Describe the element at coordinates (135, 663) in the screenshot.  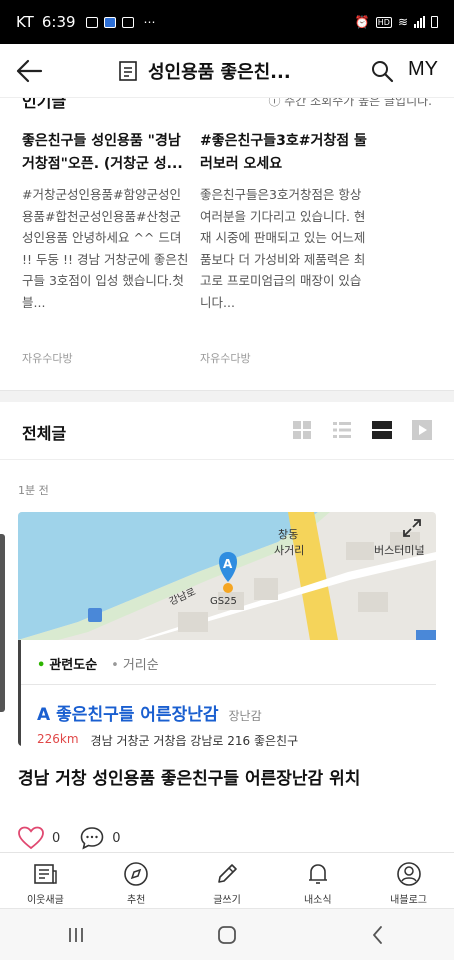
I see `sort-distance: 거리순` at that location.